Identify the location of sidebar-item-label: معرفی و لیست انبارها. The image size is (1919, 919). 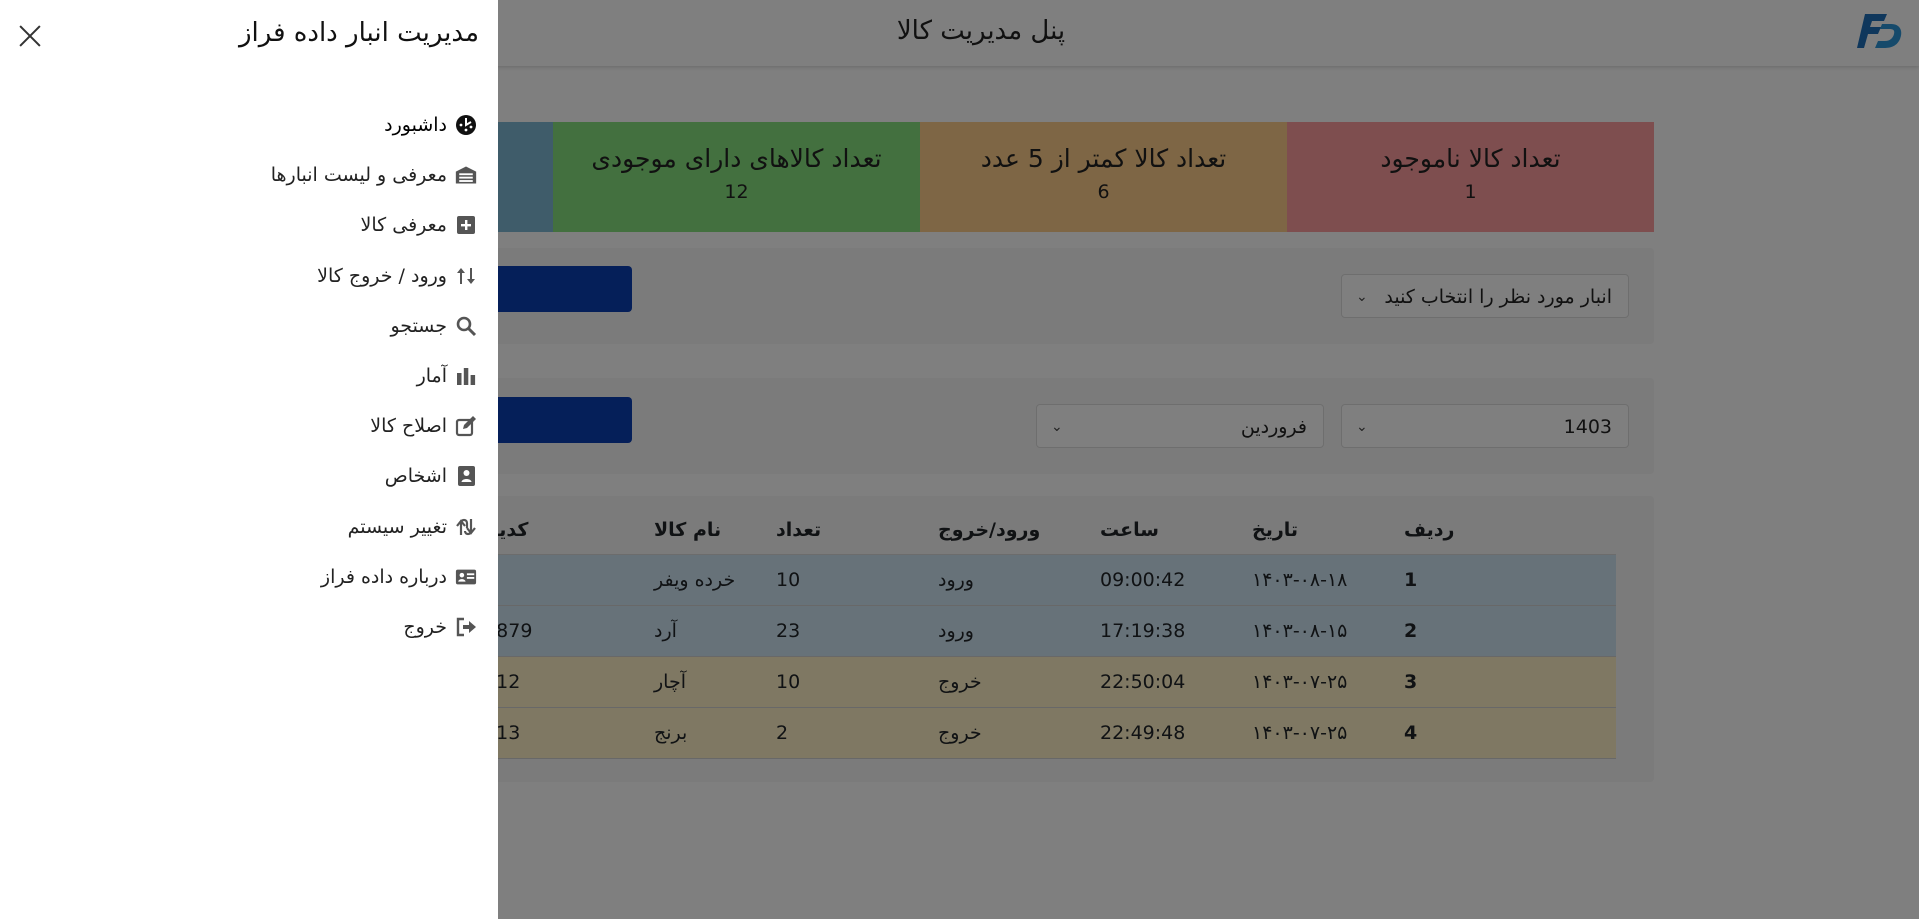
(358, 175).